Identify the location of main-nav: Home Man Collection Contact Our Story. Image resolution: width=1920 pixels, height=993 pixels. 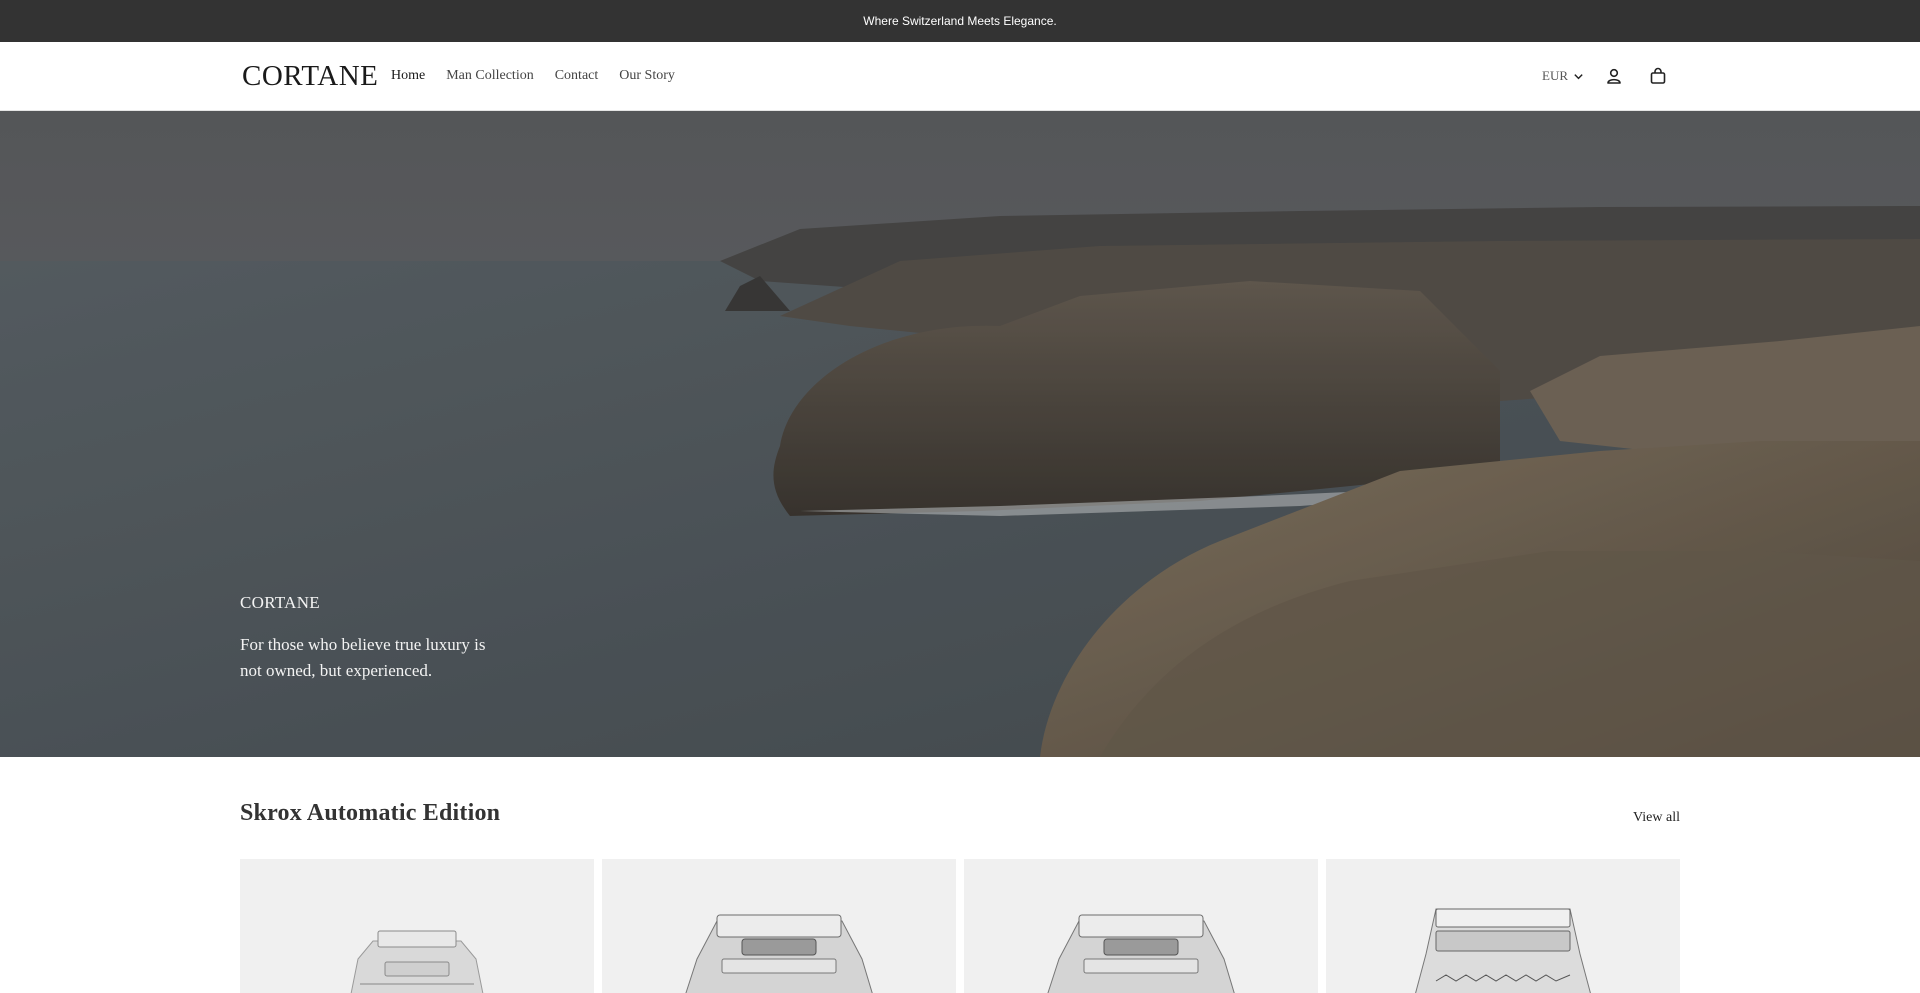
(533, 76).